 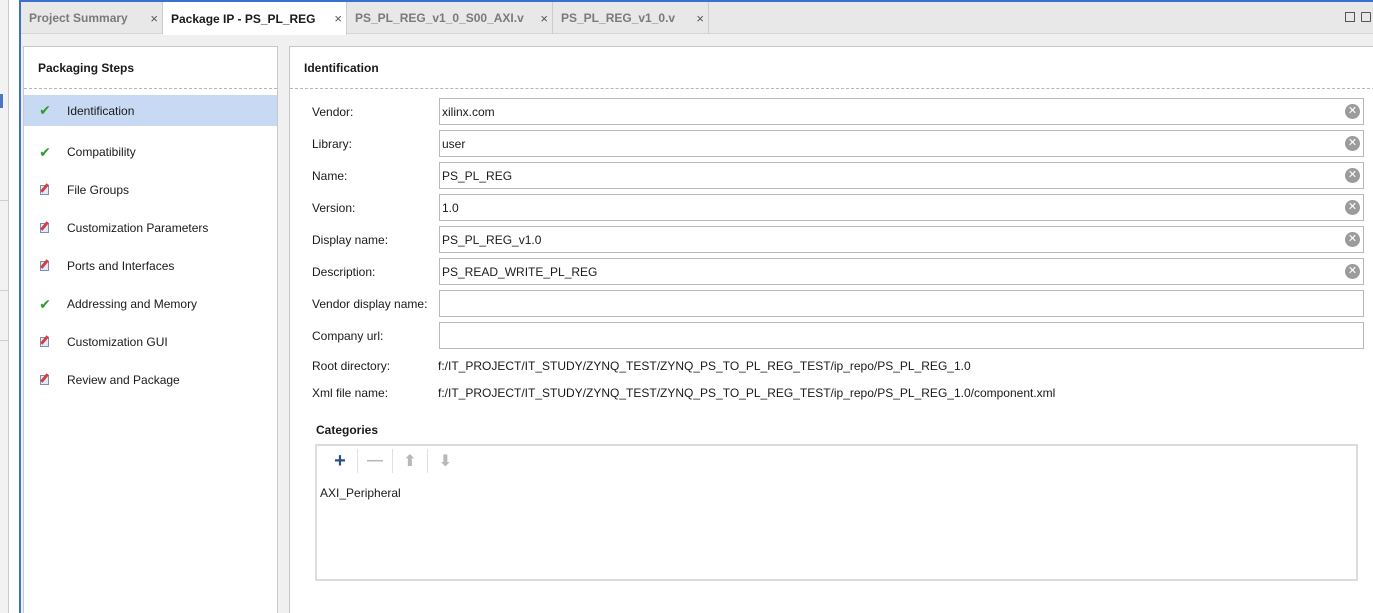 What do you see at coordinates (410, 461) in the screenshot?
I see `arrow-up-icon: ⬆` at bounding box center [410, 461].